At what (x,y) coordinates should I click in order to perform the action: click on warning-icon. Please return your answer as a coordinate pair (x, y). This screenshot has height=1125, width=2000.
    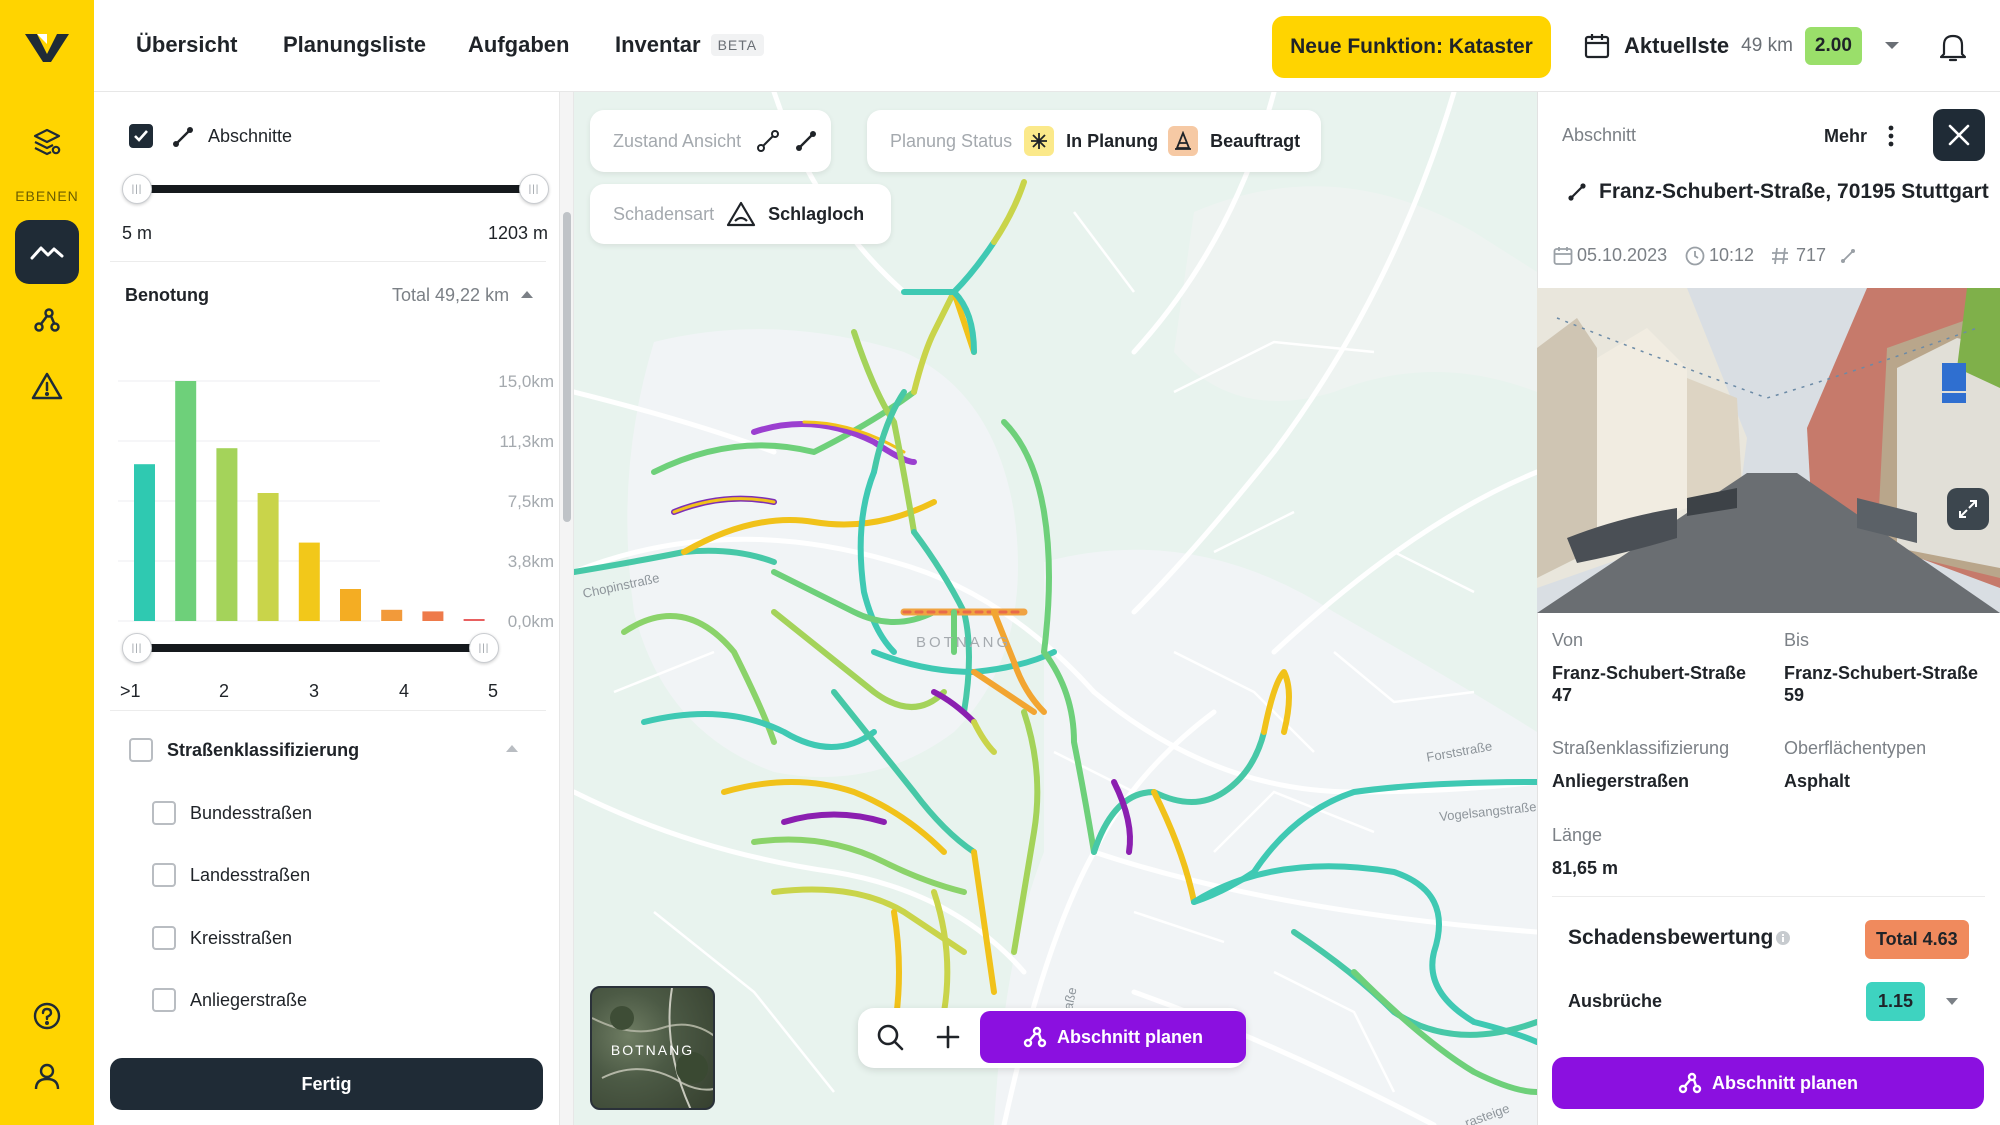
    Looking at the image, I should click on (47, 386).